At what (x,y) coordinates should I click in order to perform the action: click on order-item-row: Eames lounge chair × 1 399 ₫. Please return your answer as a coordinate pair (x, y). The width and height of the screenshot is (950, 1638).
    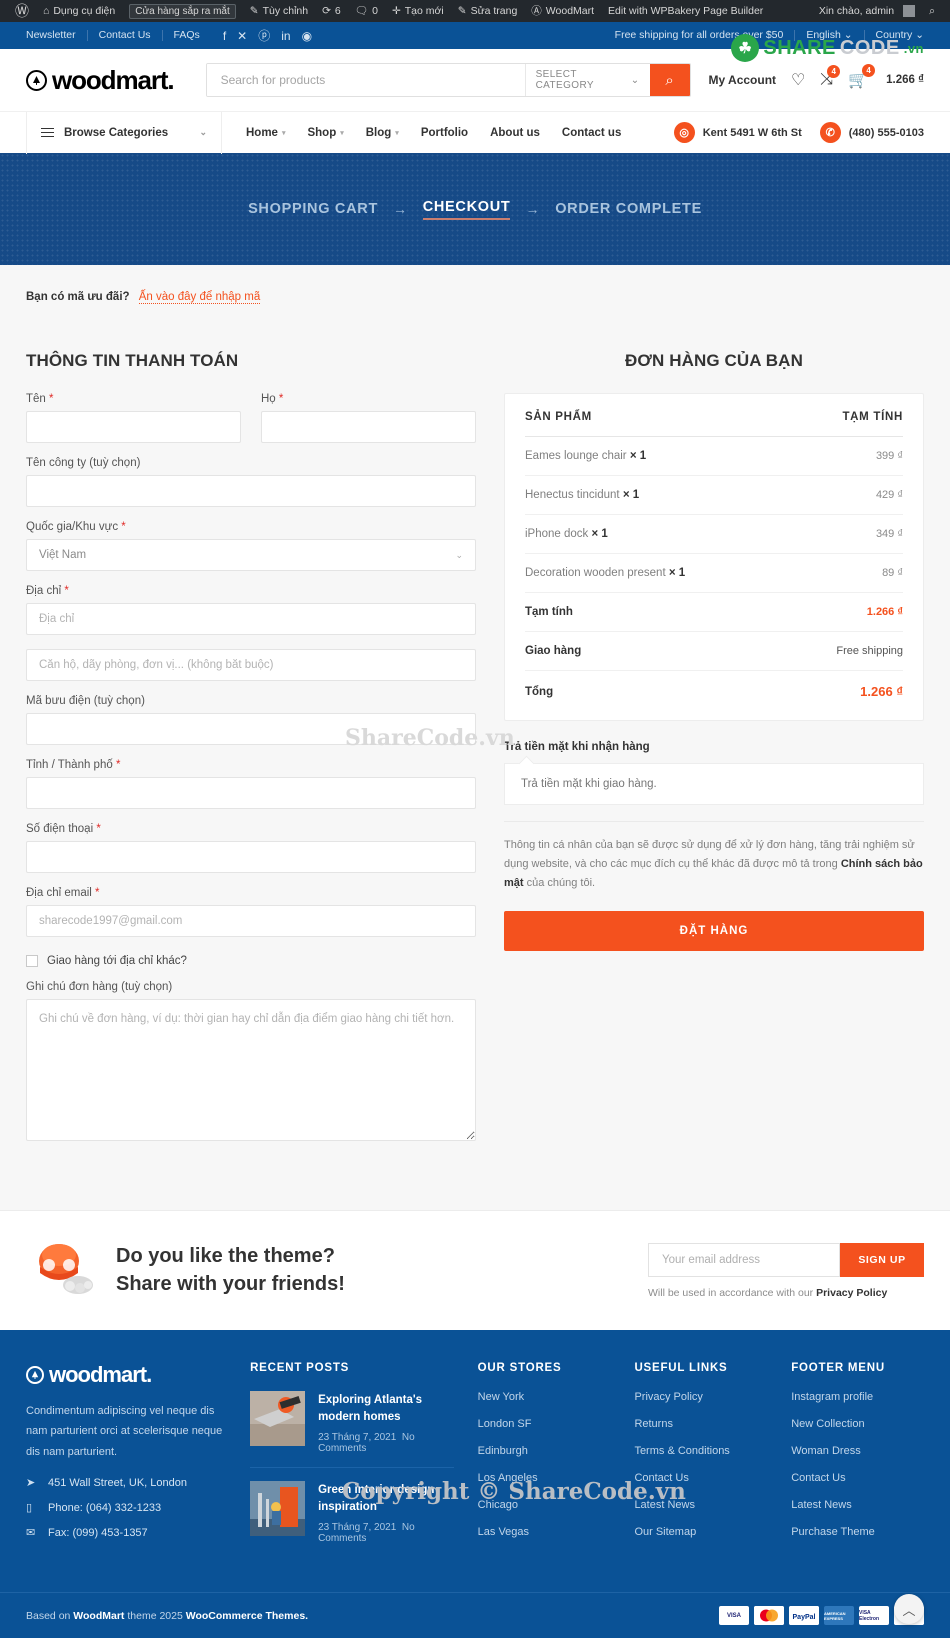
    Looking at the image, I should click on (714, 456).